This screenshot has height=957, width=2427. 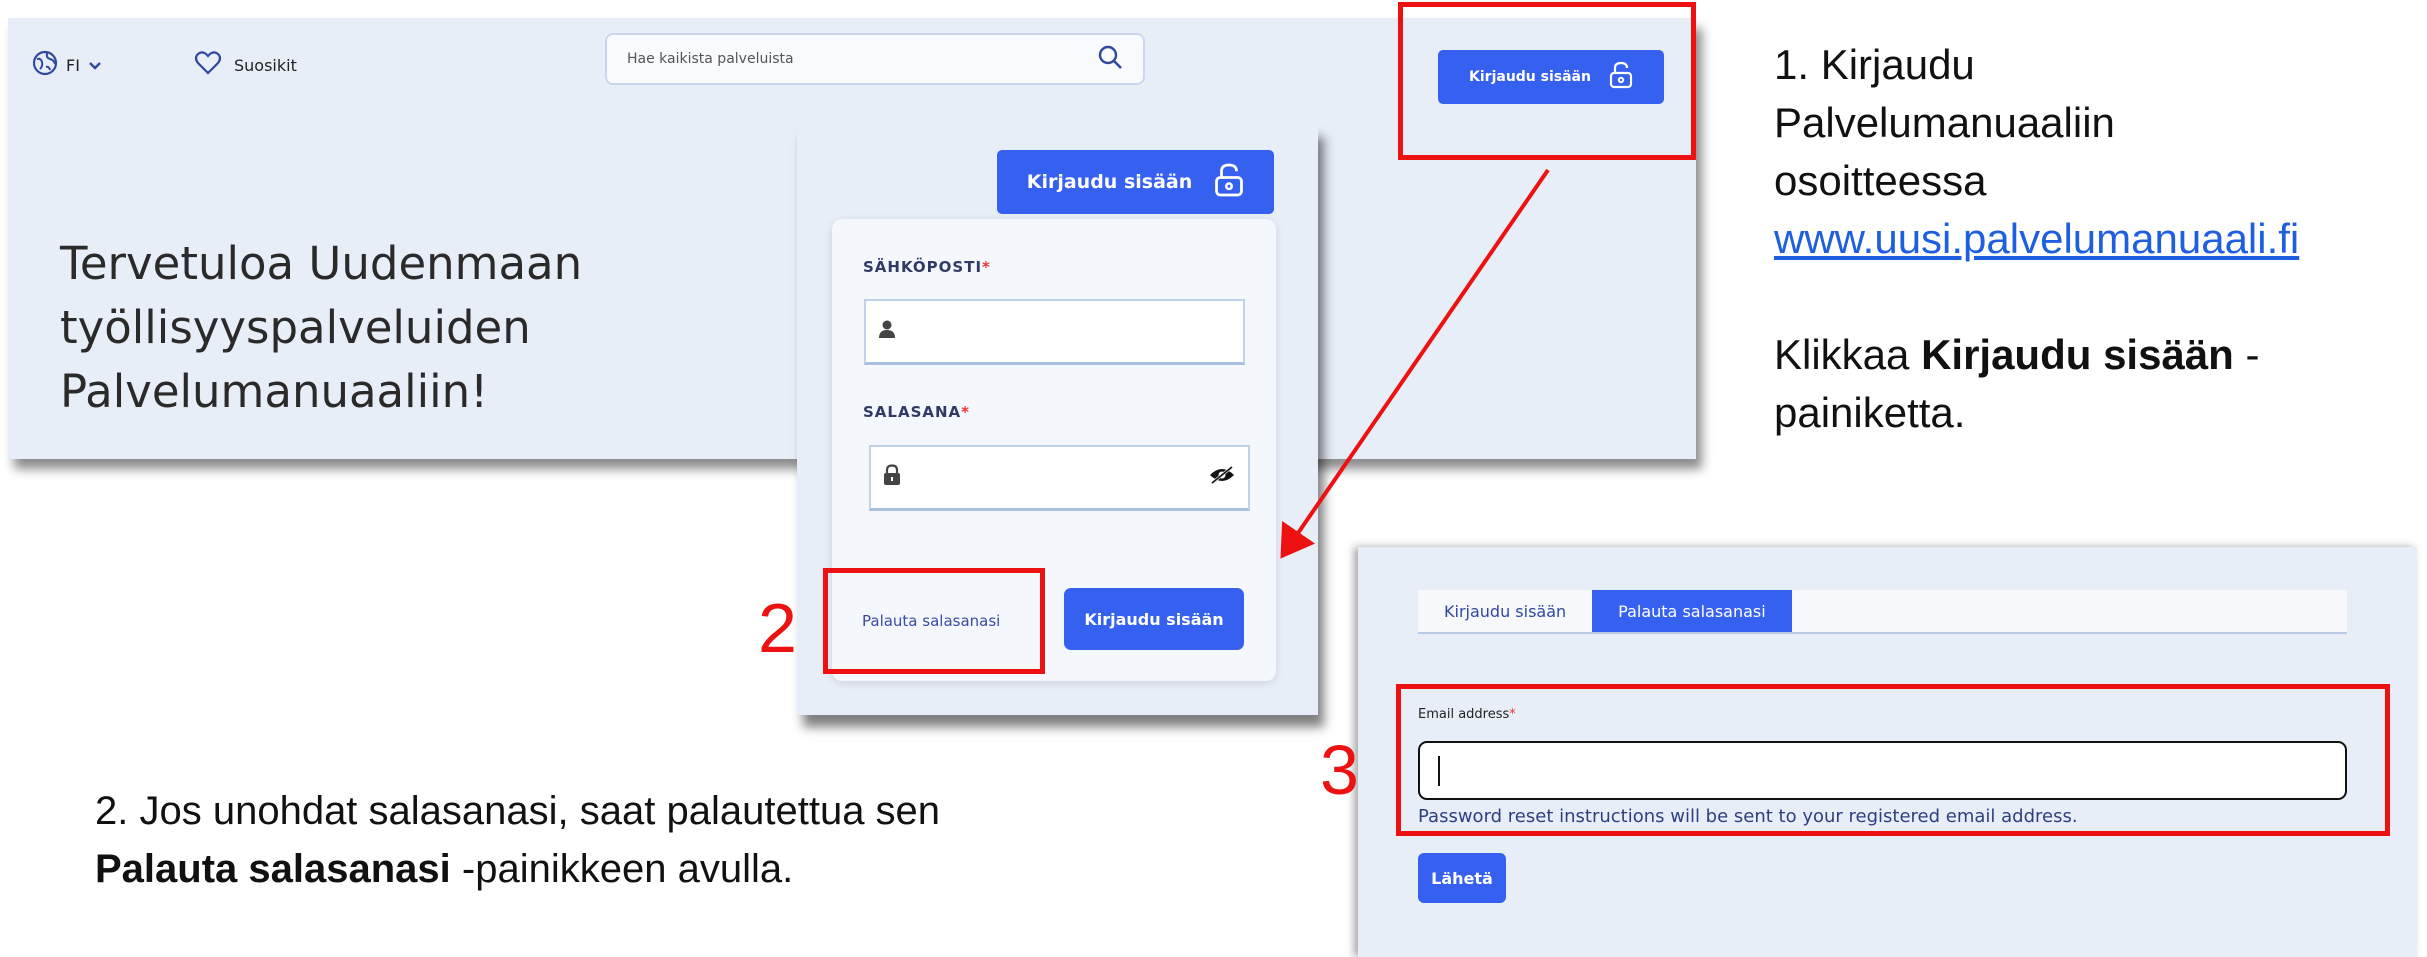 I want to click on instruction-line: Klikkaa Kirjaudu sisään -, so click(x=2094, y=355).